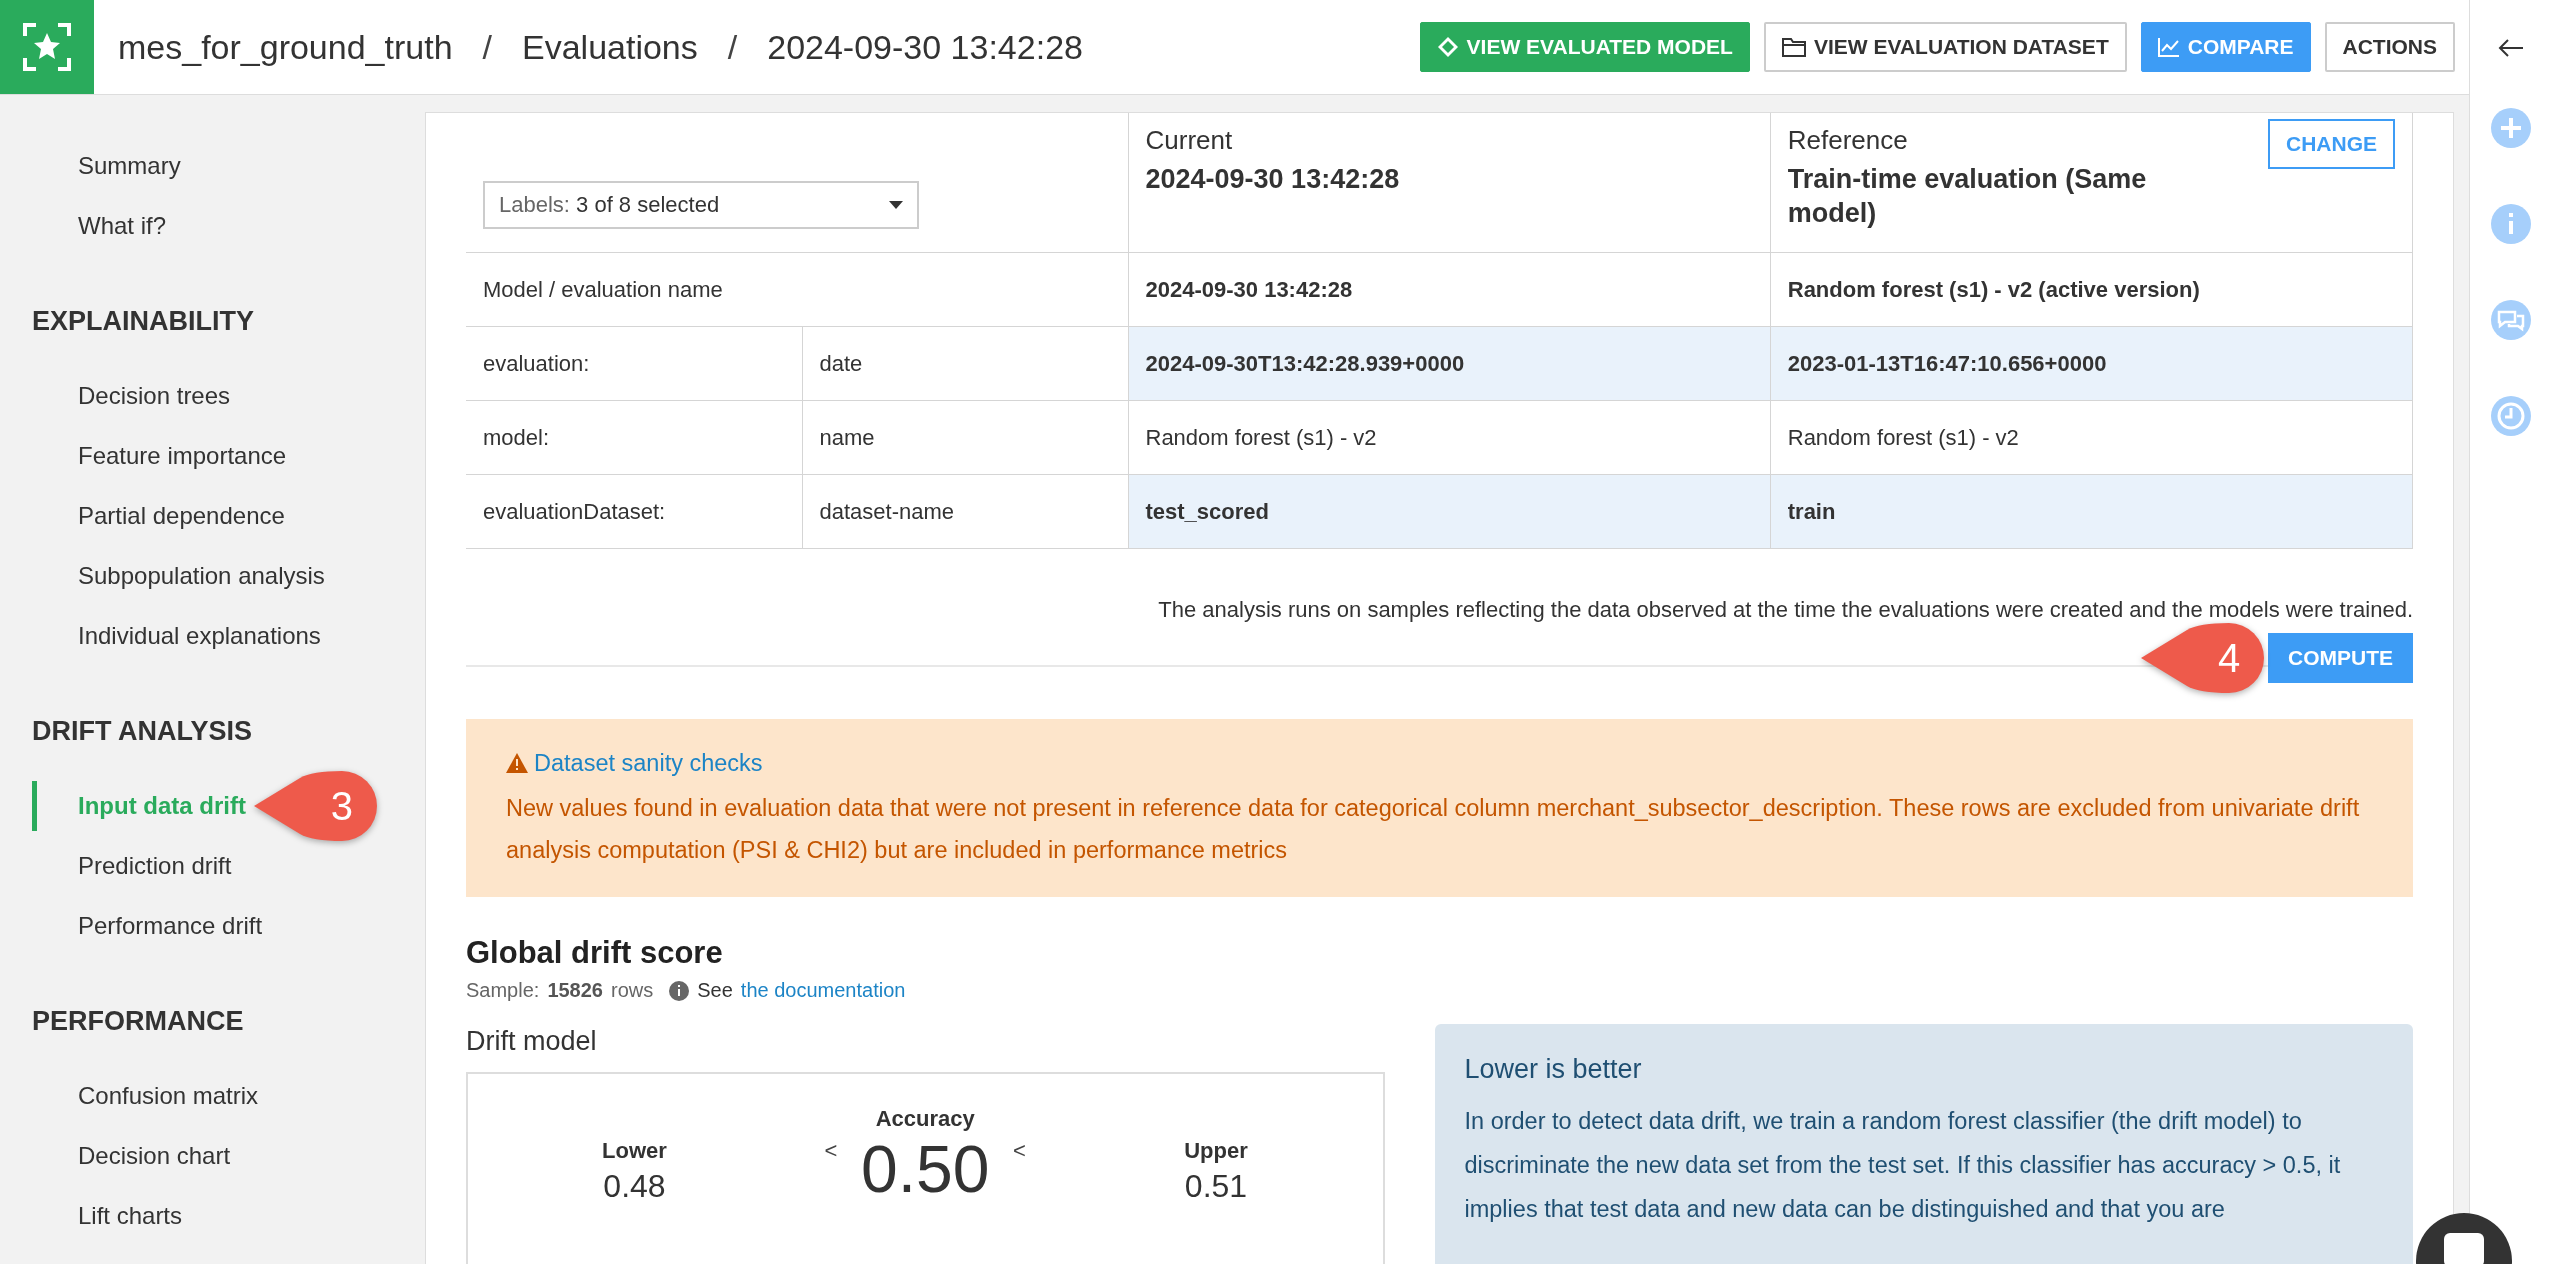 The height and width of the screenshot is (1264, 2552). What do you see at coordinates (2464, 1248) in the screenshot?
I see `chat-bubble-icon` at bounding box center [2464, 1248].